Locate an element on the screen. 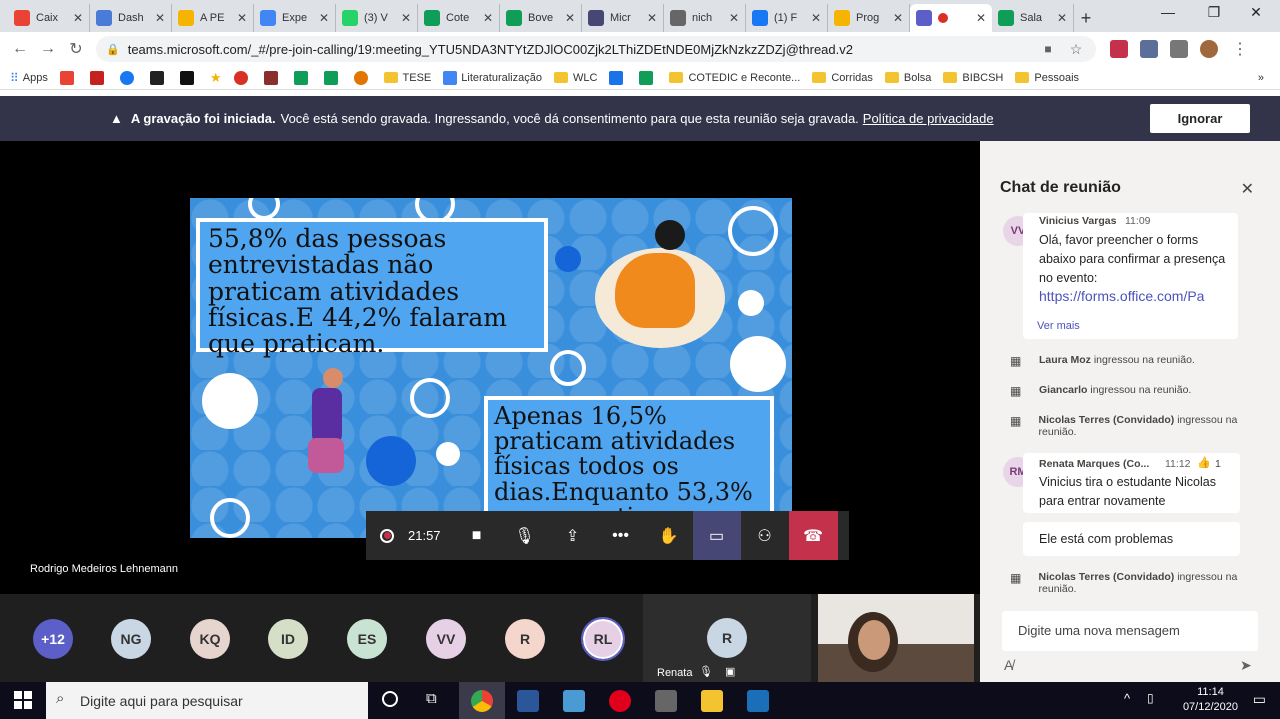 The height and width of the screenshot is (719, 1280). browser-tab: Caix ✕ is located at coordinates (49, 18).